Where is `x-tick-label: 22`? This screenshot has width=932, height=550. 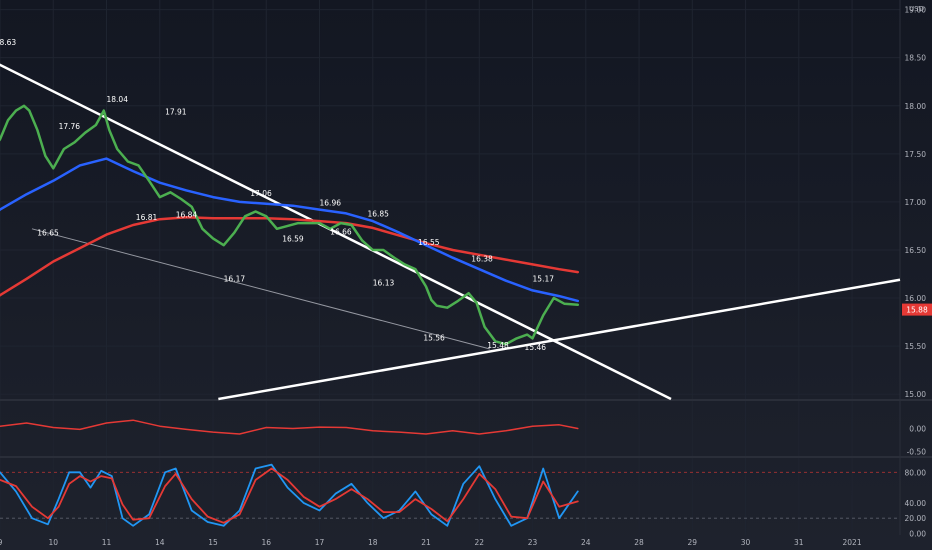
x-tick-label: 22 is located at coordinates (480, 542).